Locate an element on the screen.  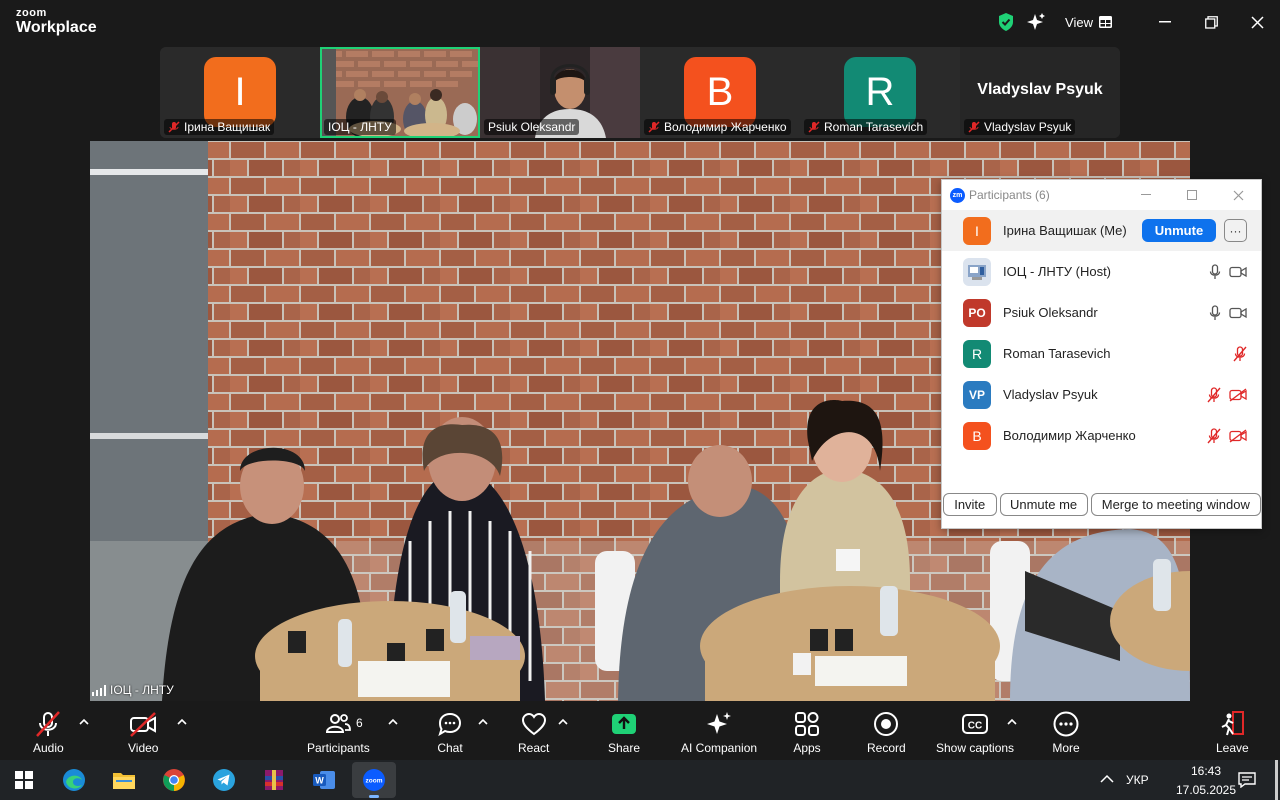
thumbnail-name-label: Ірина Ващишак is located at coordinates (219, 127).